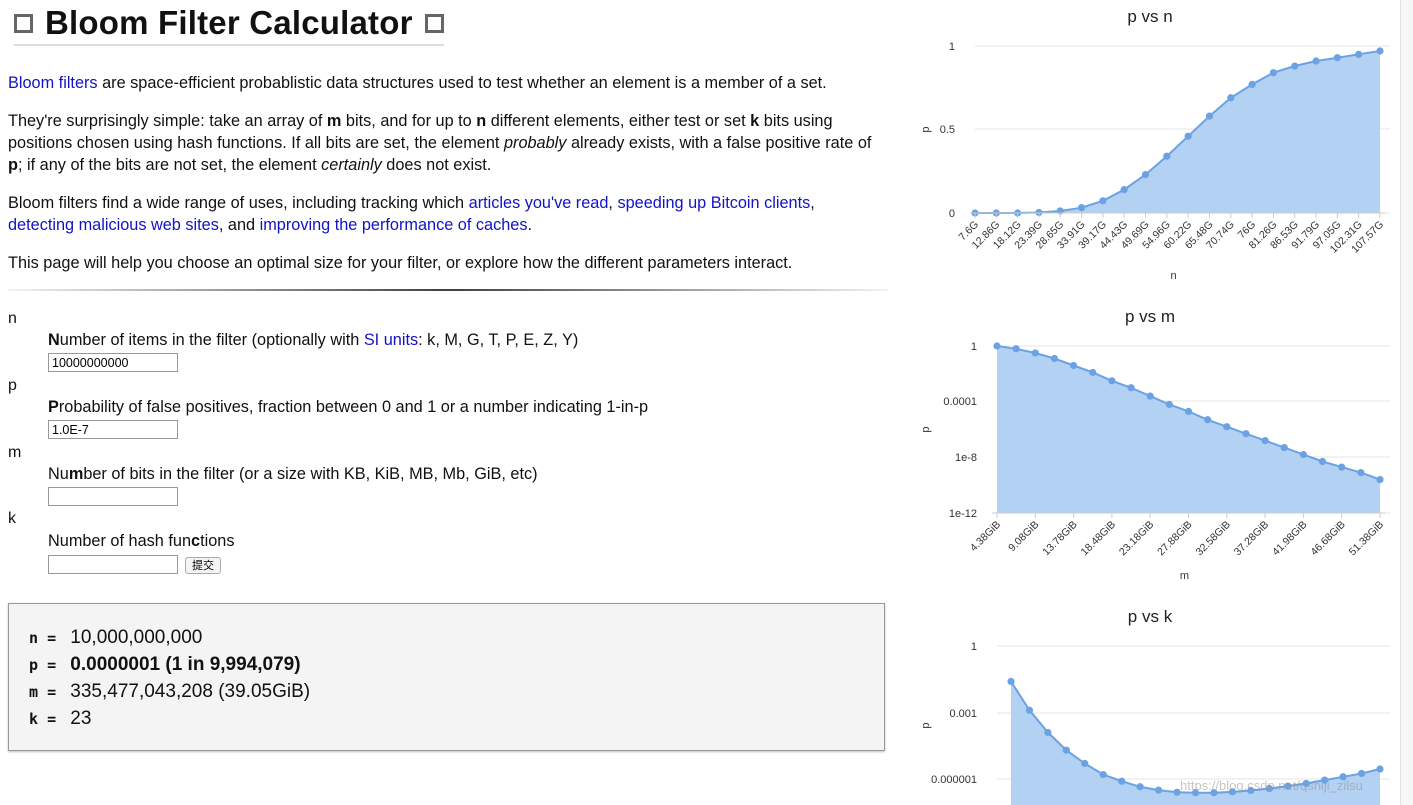 The height and width of the screenshot is (805, 1413). Describe the element at coordinates (1289, 538) in the screenshot. I see `x-tick-label: 41.98GiB` at that location.